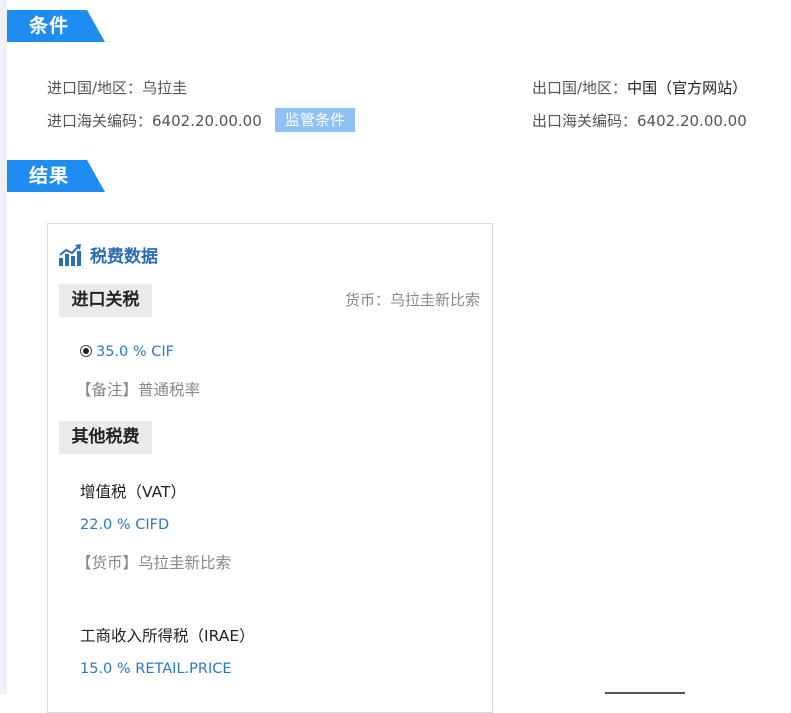 This screenshot has height=713, width=791. What do you see at coordinates (167, 636) in the screenshot?
I see `irae-name: 工商收入所得税（IRAE）` at bounding box center [167, 636].